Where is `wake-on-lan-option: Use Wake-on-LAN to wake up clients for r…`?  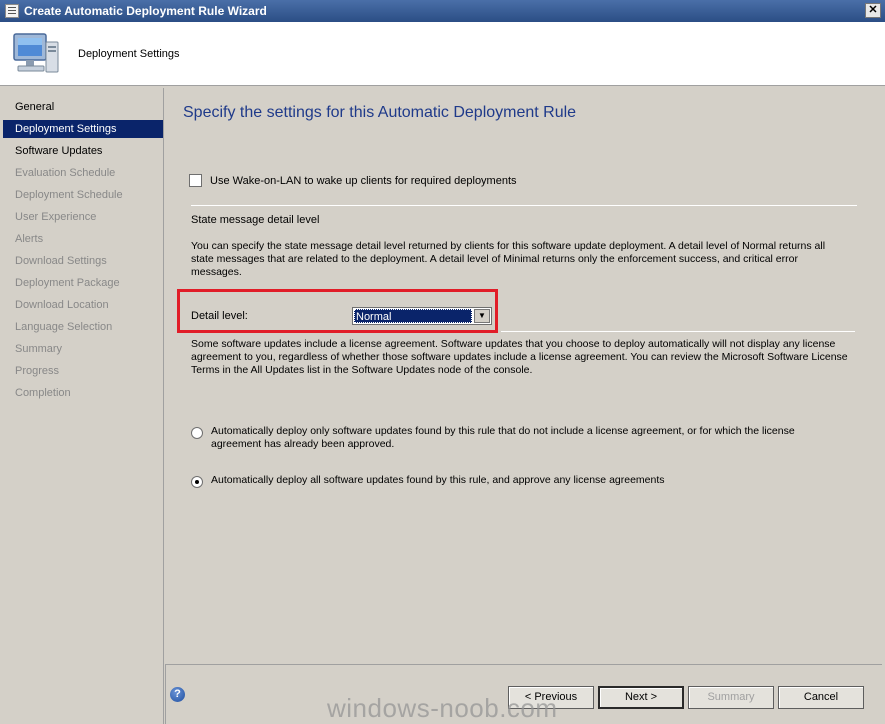 wake-on-lan-option: Use Wake-on-LAN to wake up clients for r… is located at coordinates (353, 180).